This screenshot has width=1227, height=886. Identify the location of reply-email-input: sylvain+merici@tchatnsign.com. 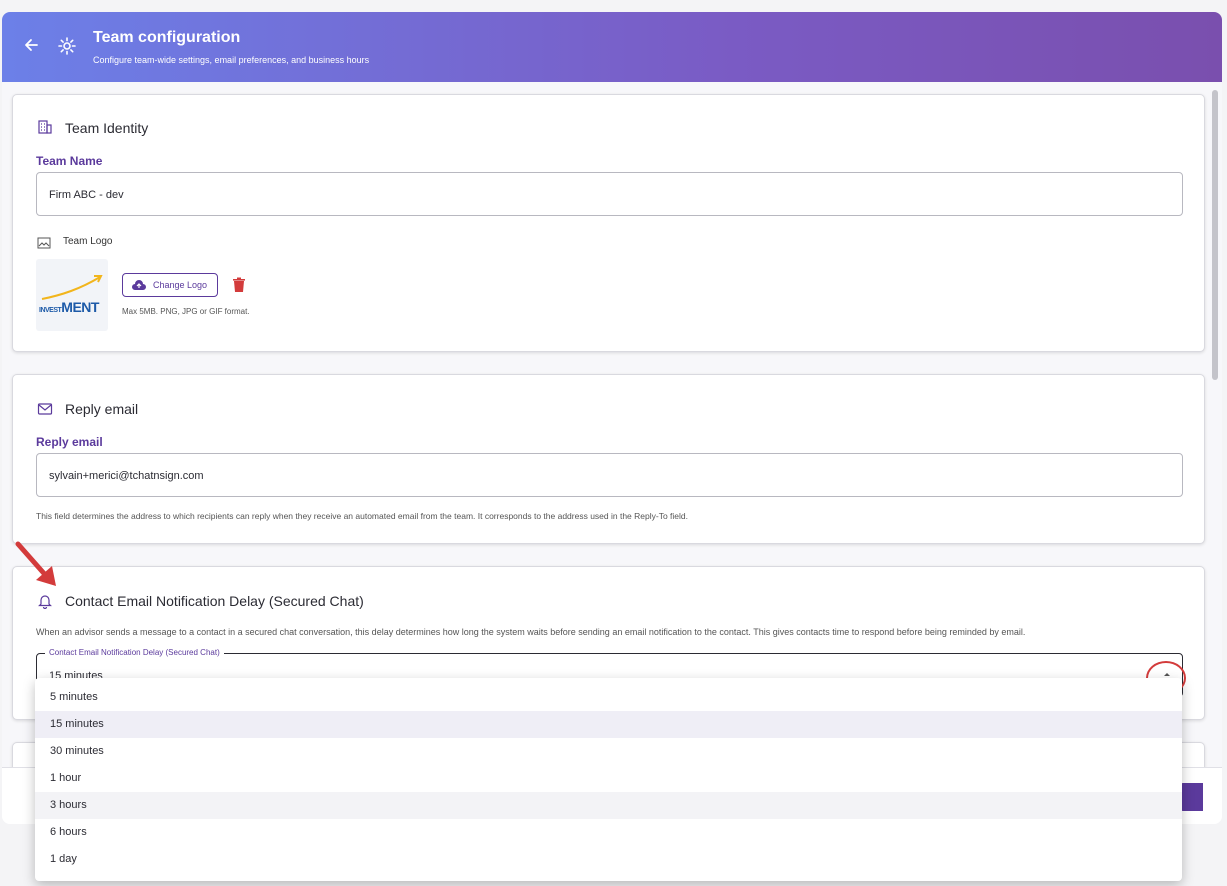
(609, 475).